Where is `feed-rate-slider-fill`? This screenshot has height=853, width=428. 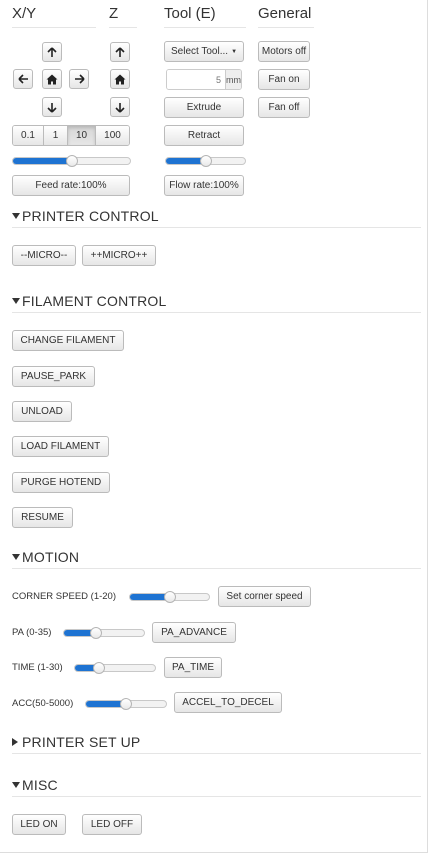 feed-rate-slider-fill is located at coordinates (42, 161).